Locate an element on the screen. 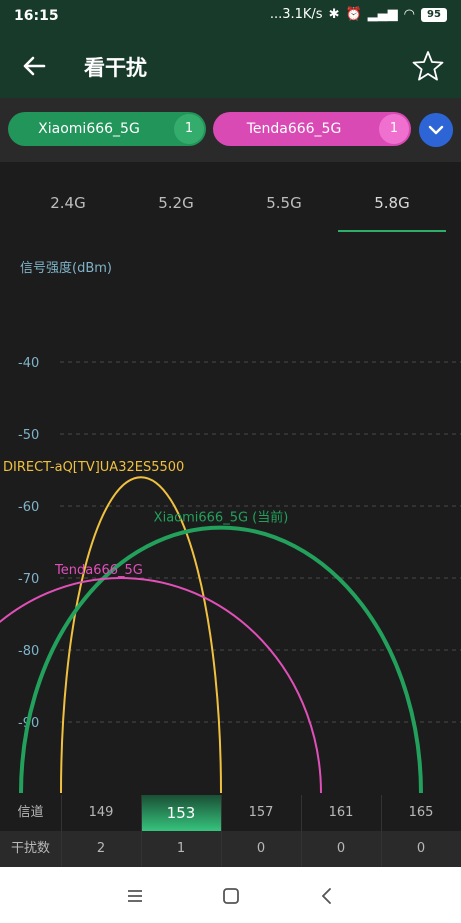  series-label: DIRECT-aQ[TV]UA32ES5500 is located at coordinates (93, 467).